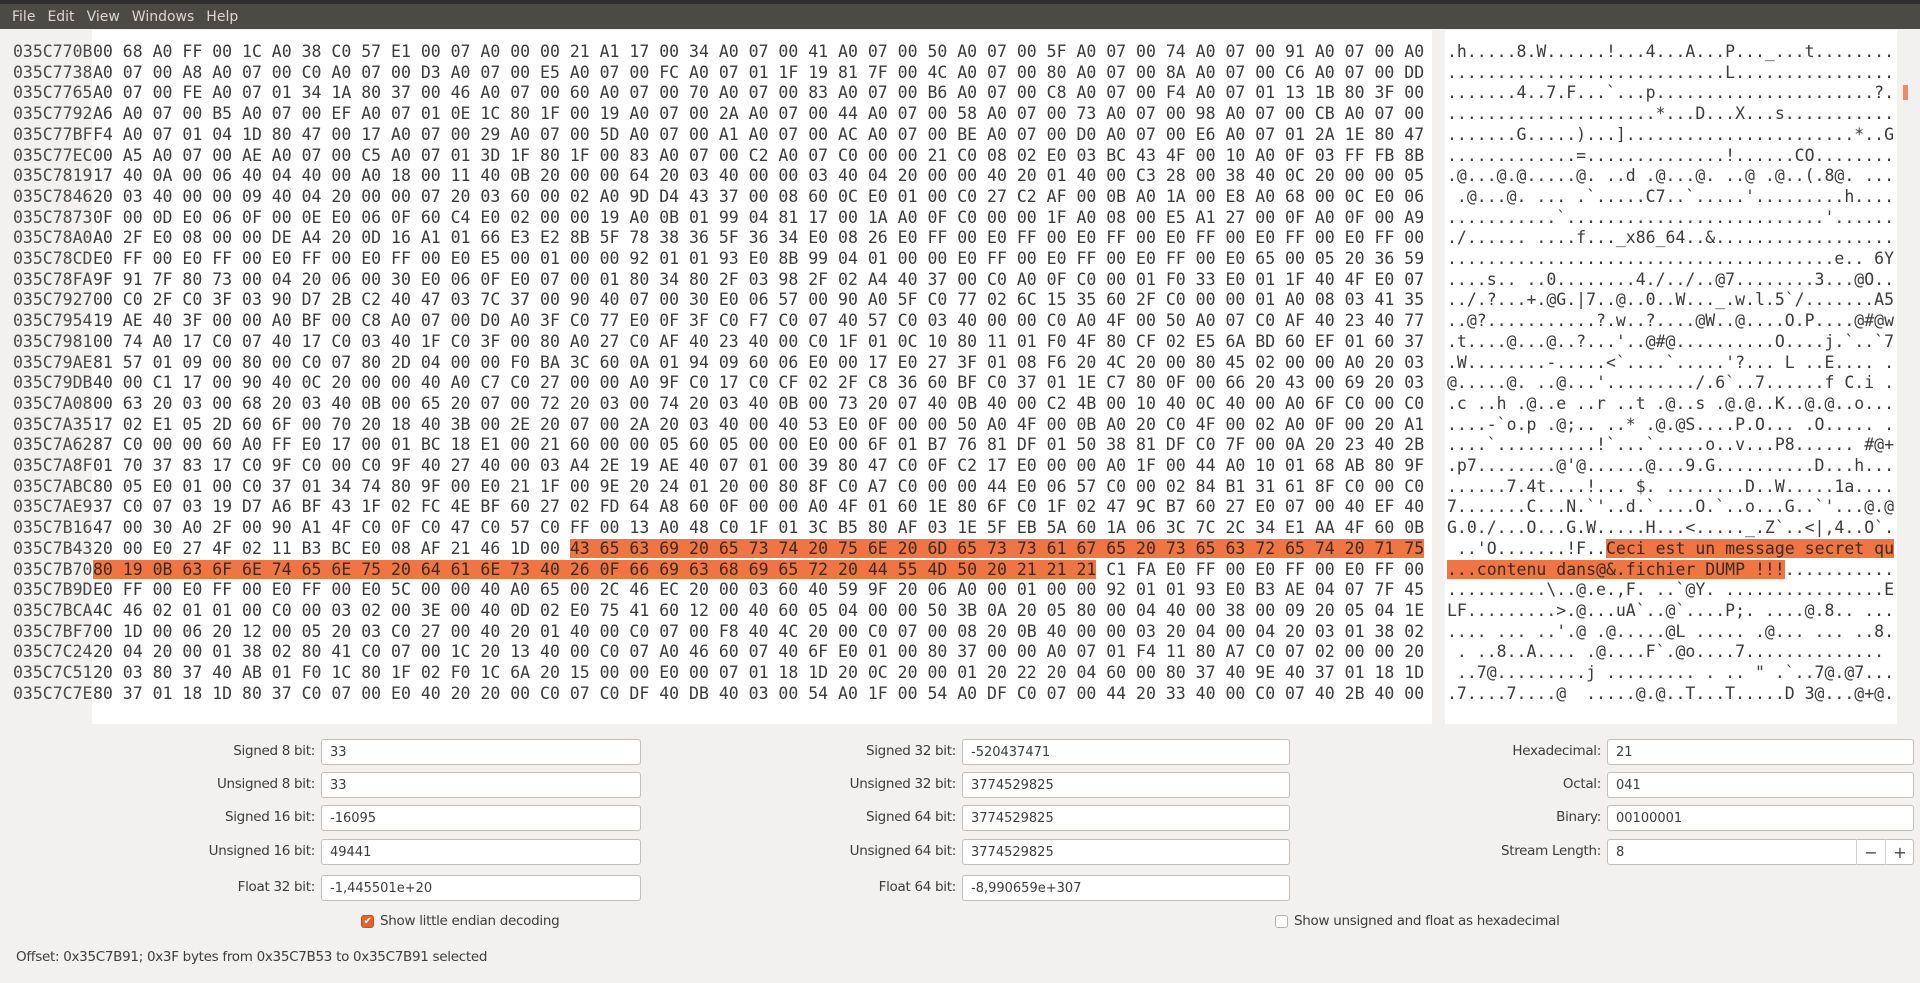  Describe the element at coordinates (460, 921) in the screenshot. I see `little-endian-checkbox: ✔ Show little endian decoding` at that location.